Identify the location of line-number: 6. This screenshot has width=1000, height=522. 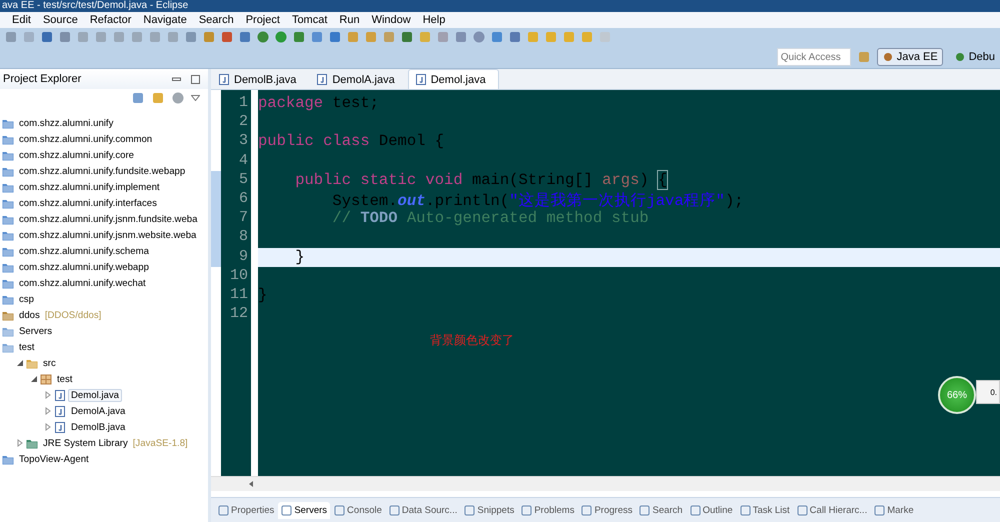
(243, 199).